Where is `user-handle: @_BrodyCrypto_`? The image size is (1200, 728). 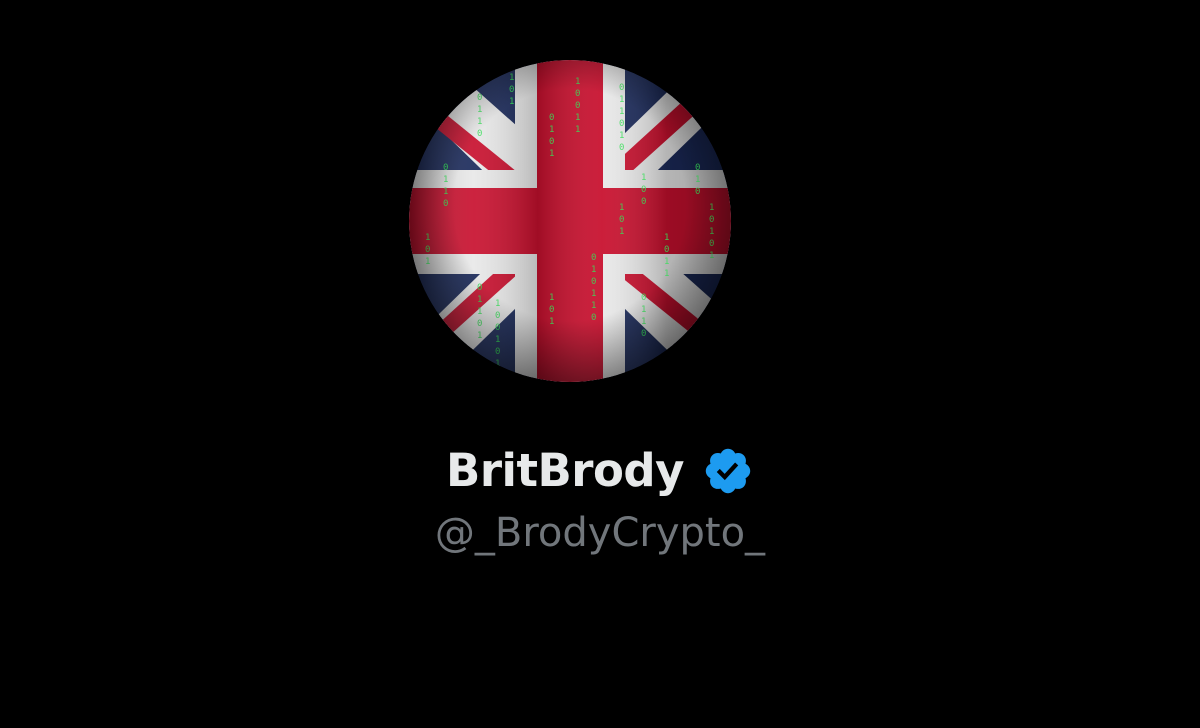
user-handle: @_BrodyCrypto_ is located at coordinates (600, 533).